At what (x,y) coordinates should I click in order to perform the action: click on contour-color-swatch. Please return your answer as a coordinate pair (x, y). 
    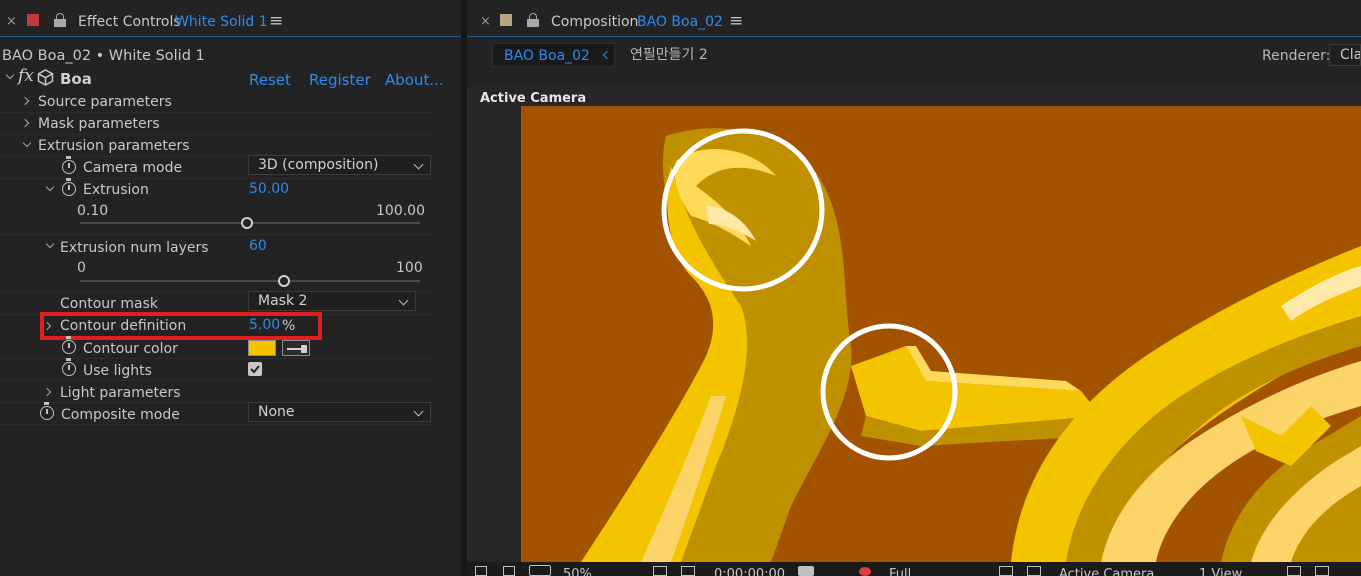
    Looking at the image, I should click on (262, 348).